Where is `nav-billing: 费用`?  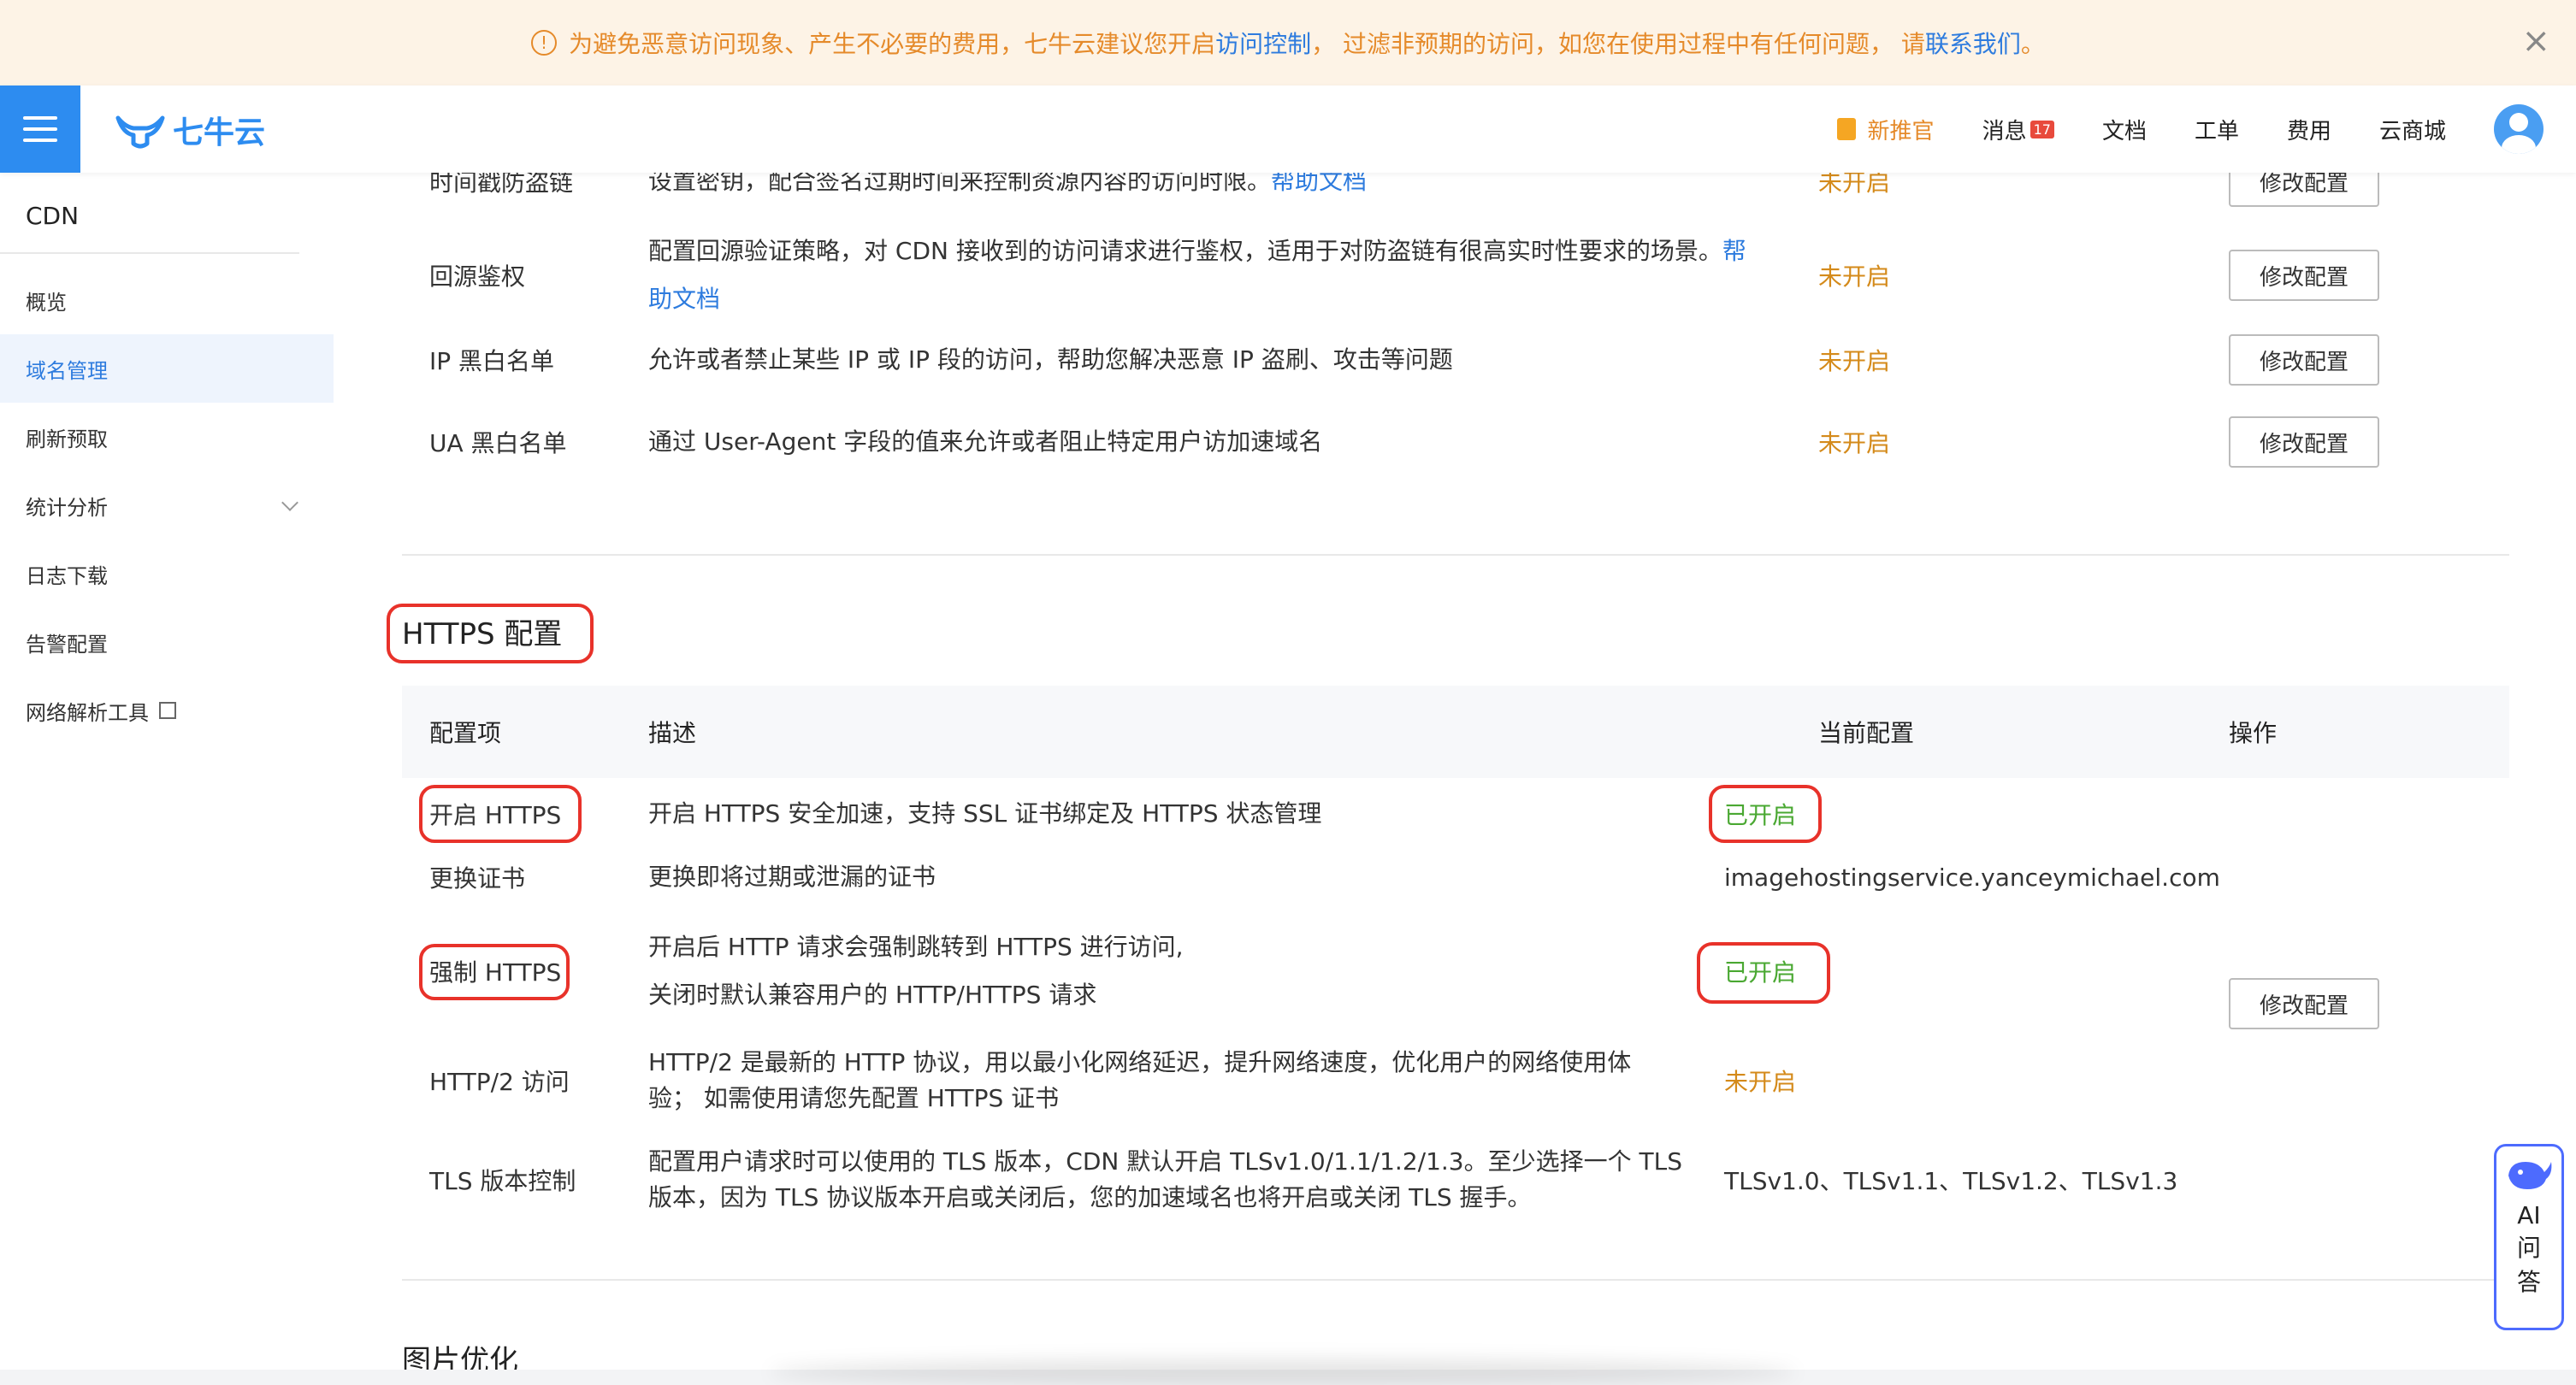
nav-billing: 费用 is located at coordinates (2309, 129).